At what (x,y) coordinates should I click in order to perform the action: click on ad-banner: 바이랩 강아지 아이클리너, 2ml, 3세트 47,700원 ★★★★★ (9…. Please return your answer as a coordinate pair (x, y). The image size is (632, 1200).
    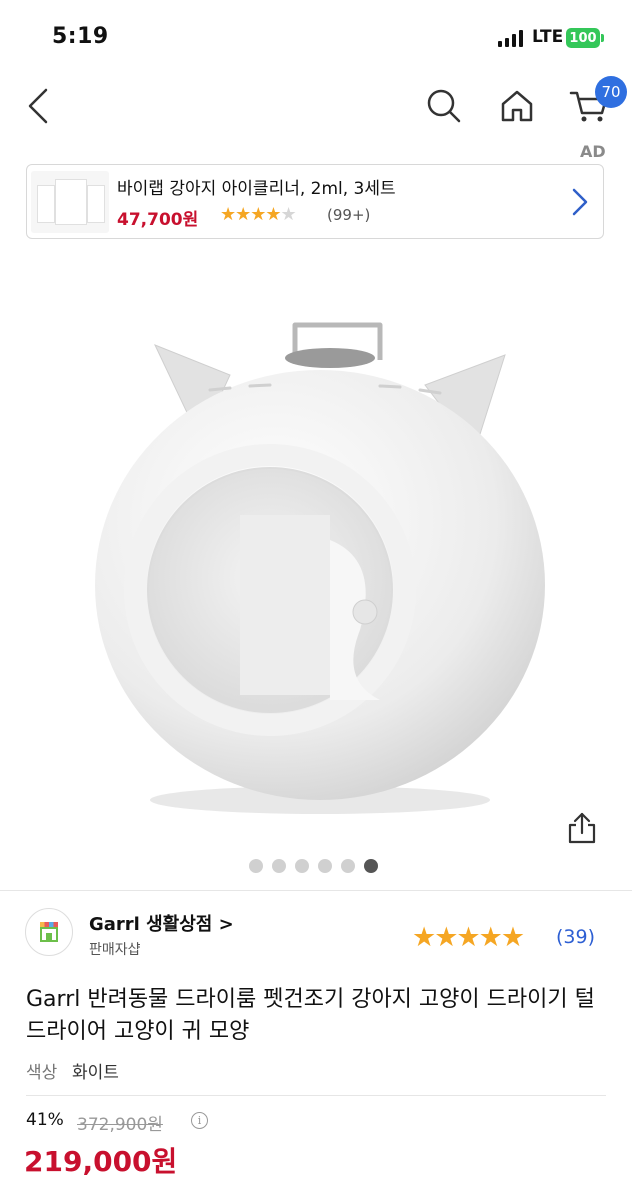
    Looking at the image, I should click on (315, 201).